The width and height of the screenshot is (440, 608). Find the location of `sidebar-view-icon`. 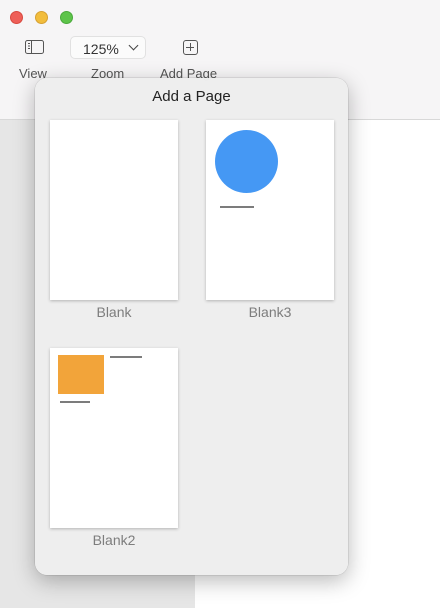

sidebar-view-icon is located at coordinates (34, 47).